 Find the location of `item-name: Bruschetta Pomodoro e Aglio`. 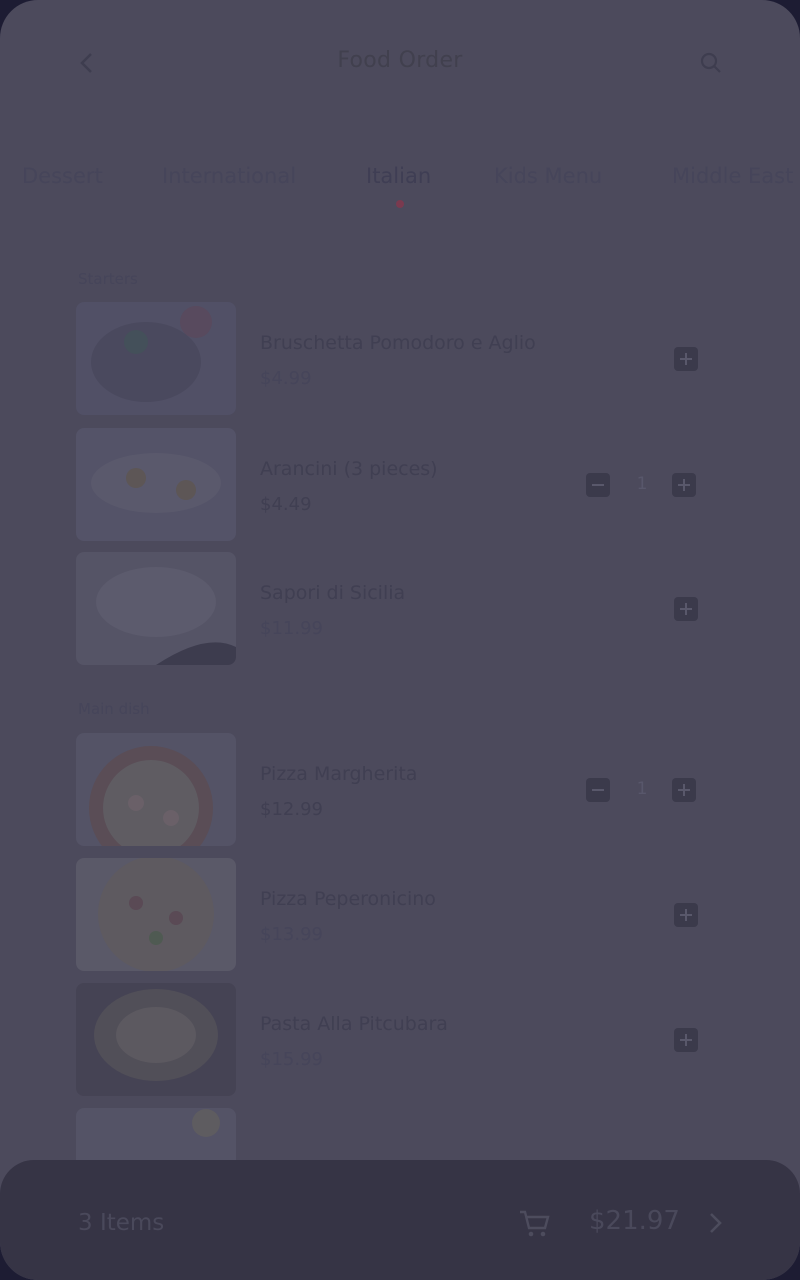

item-name: Bruschetta Pomodoro e Aglio is located at coordinates (398, 343).